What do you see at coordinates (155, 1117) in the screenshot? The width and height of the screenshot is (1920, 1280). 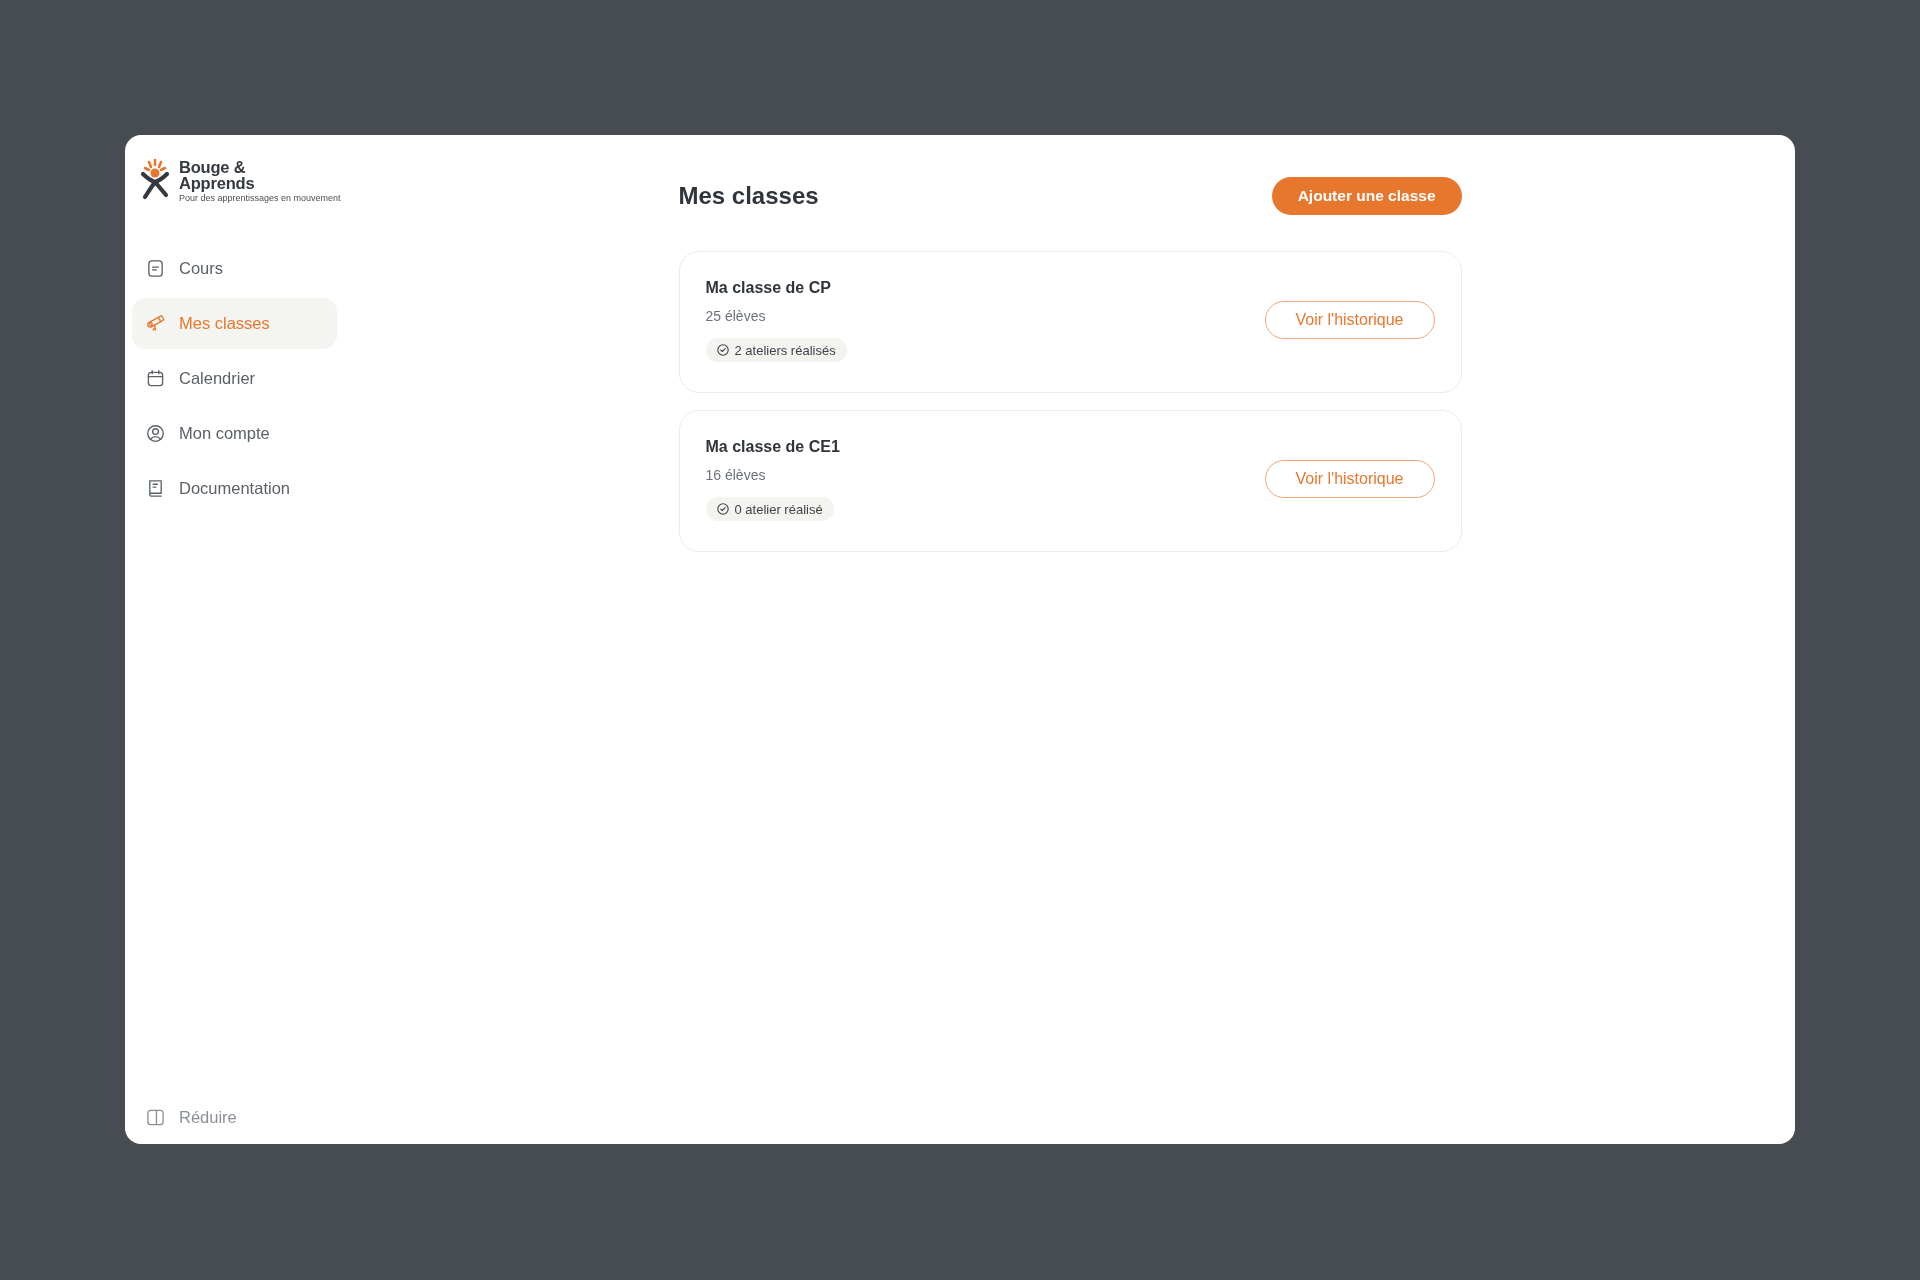 I see `sidebar-panel-icon` at bounding box center [155, 1117].